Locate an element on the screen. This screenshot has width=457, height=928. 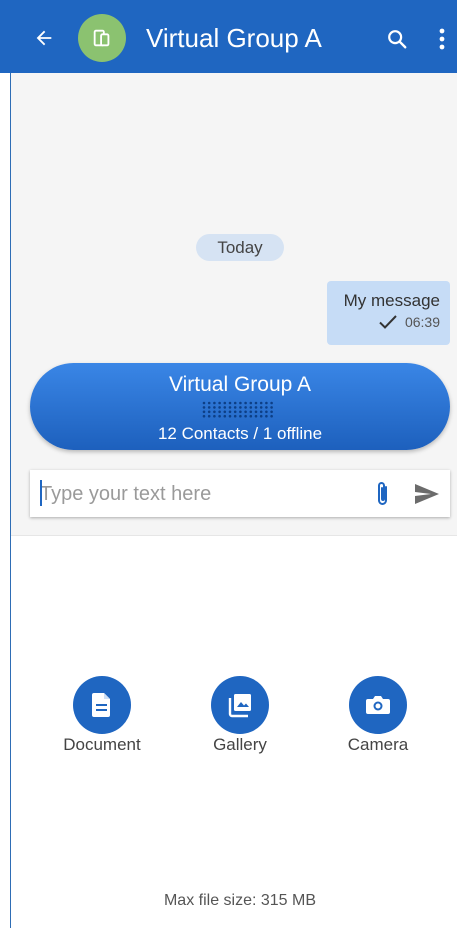
message-composer is located at coordinates (240, 493).